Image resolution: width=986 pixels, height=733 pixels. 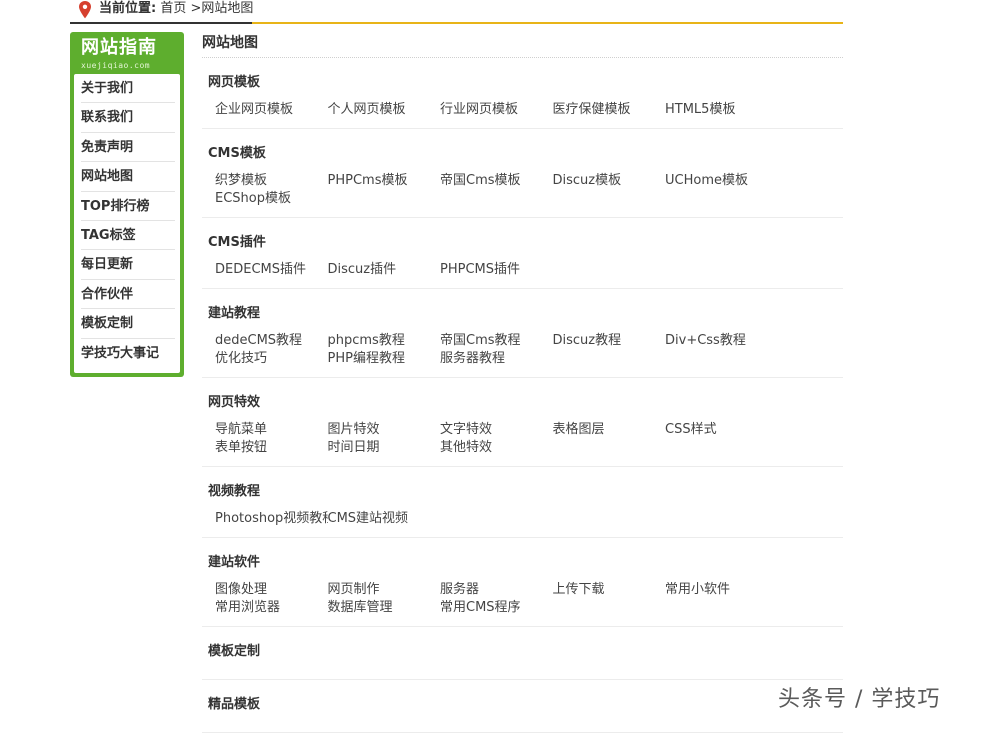 I want to click on sitemap-link: 服务器, so click(x=496, y=590).